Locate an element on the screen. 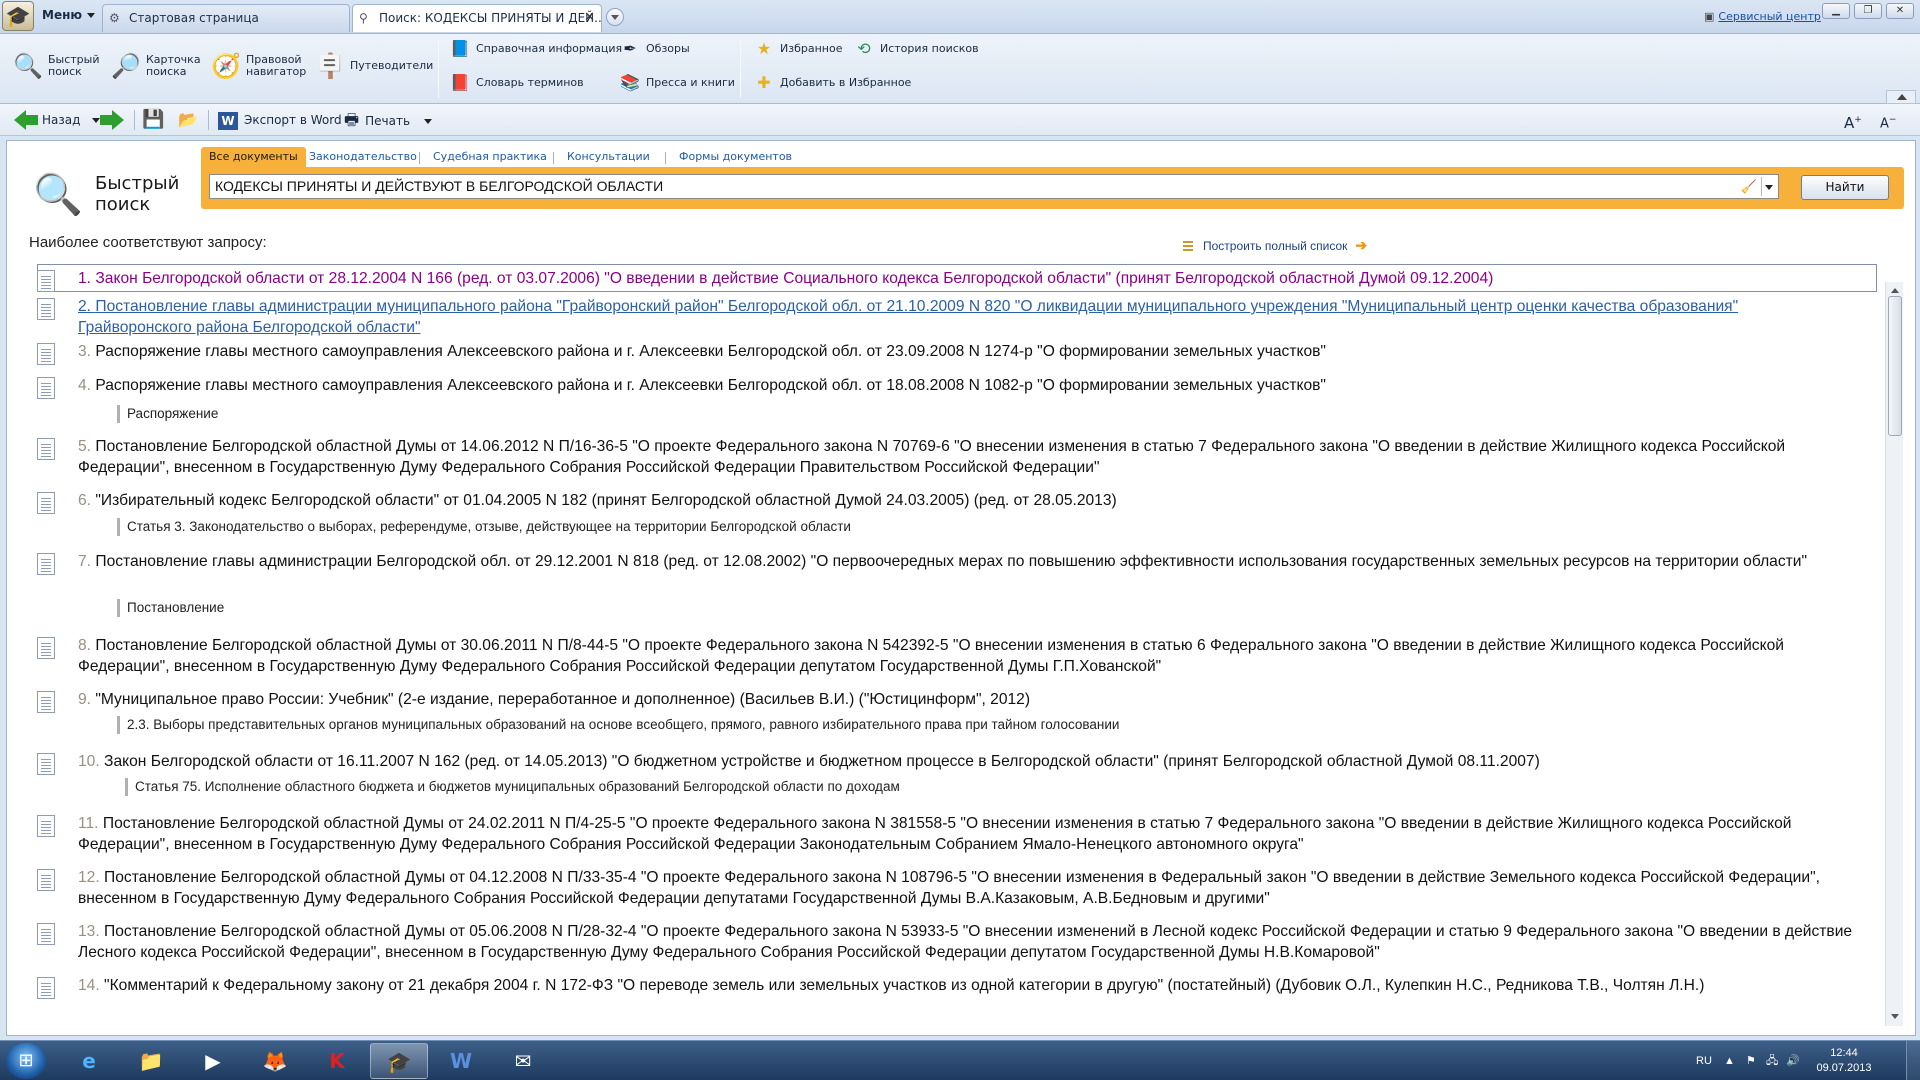 This screenshot has height=1080, width=1920. tab-search: ⚲ Поиск: КОДЕКСЫ ПРИНЯТЫ И ДЕЙ... ✕ is located at coordinates (477, 18).